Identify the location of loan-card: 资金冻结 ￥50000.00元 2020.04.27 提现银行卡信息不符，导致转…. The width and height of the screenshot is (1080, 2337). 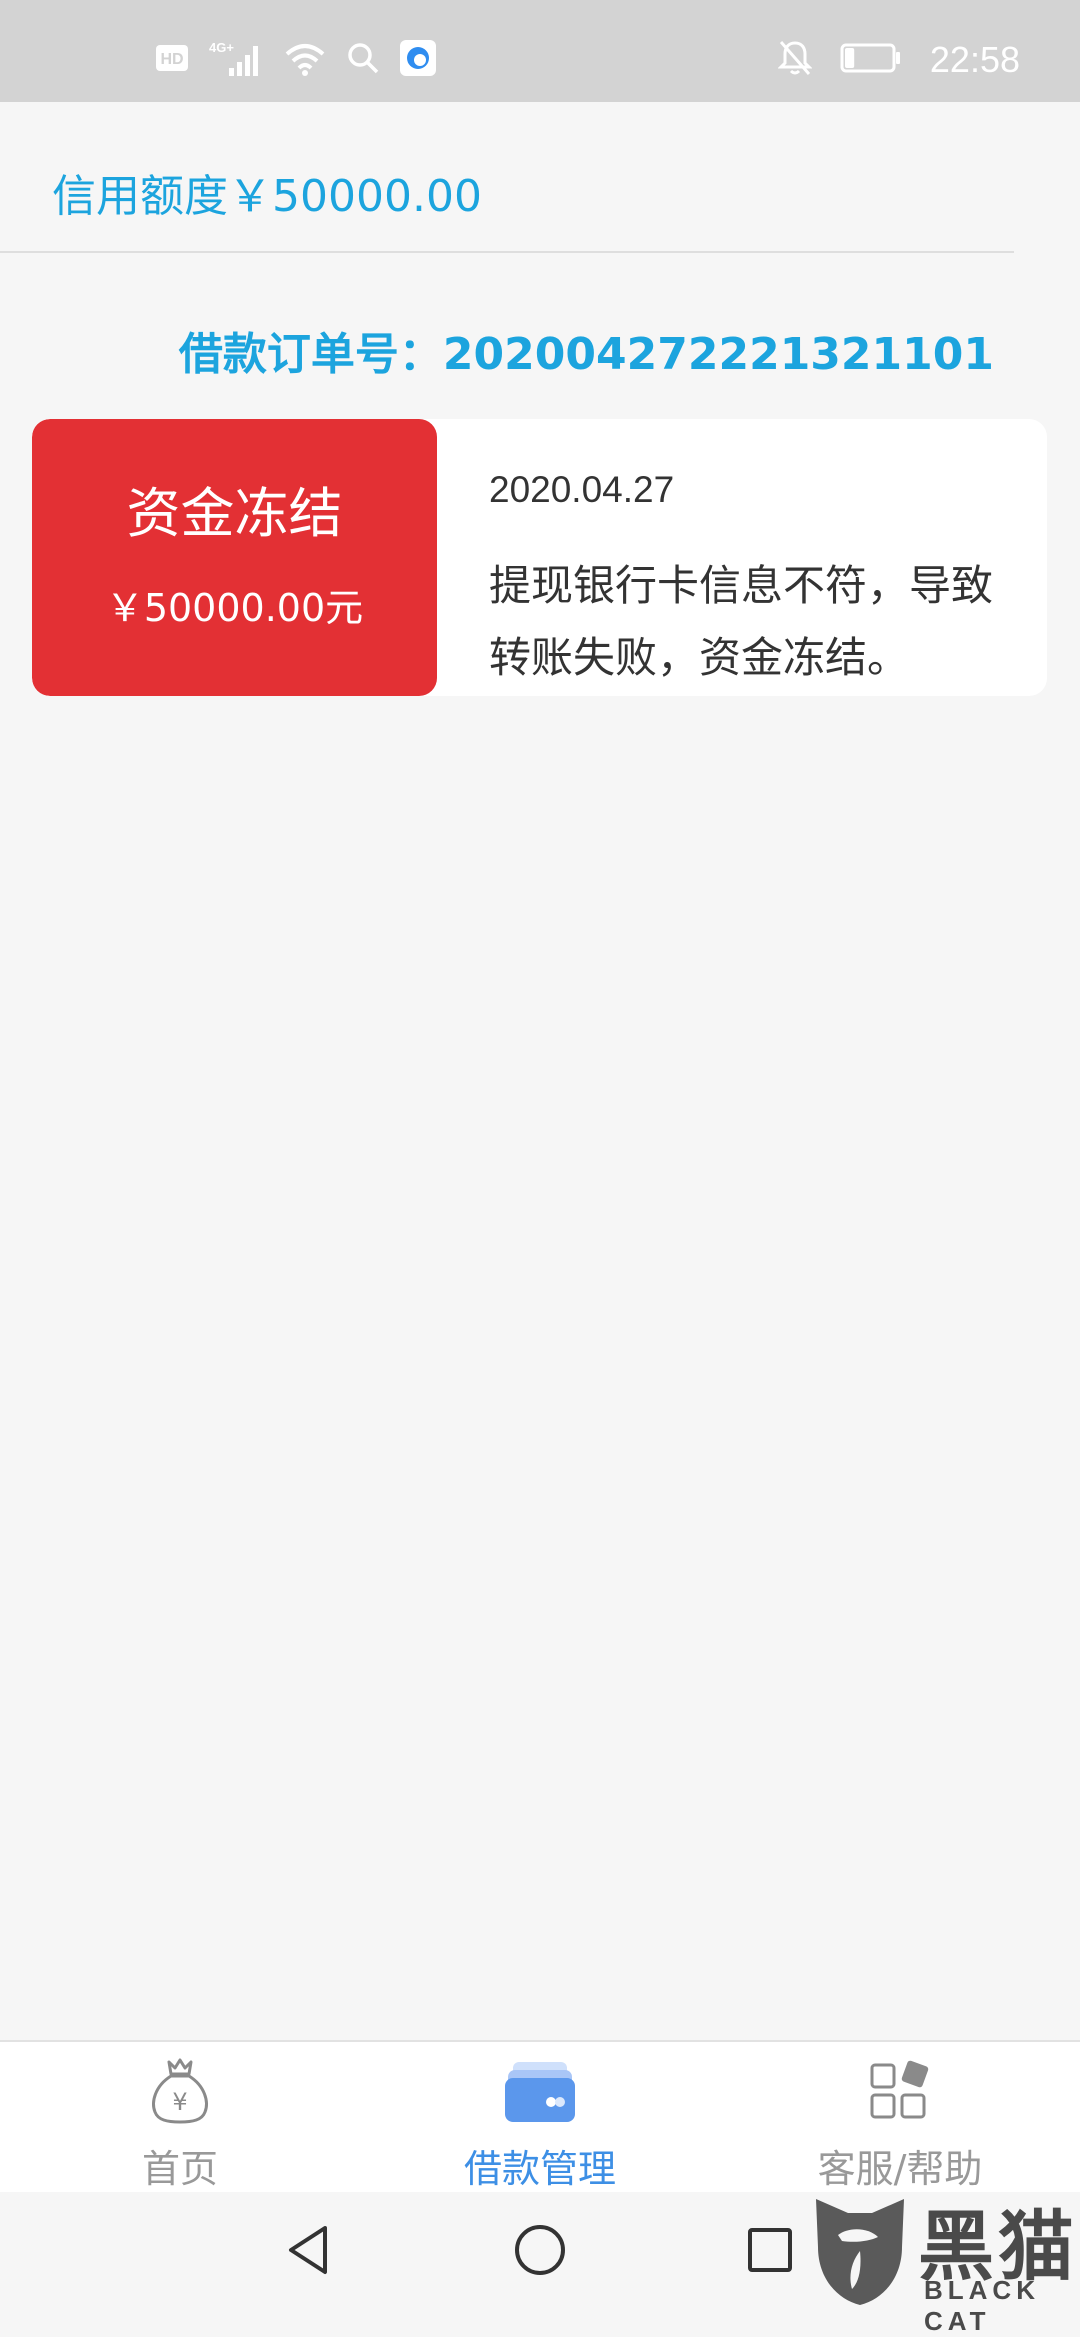
(539, 557).